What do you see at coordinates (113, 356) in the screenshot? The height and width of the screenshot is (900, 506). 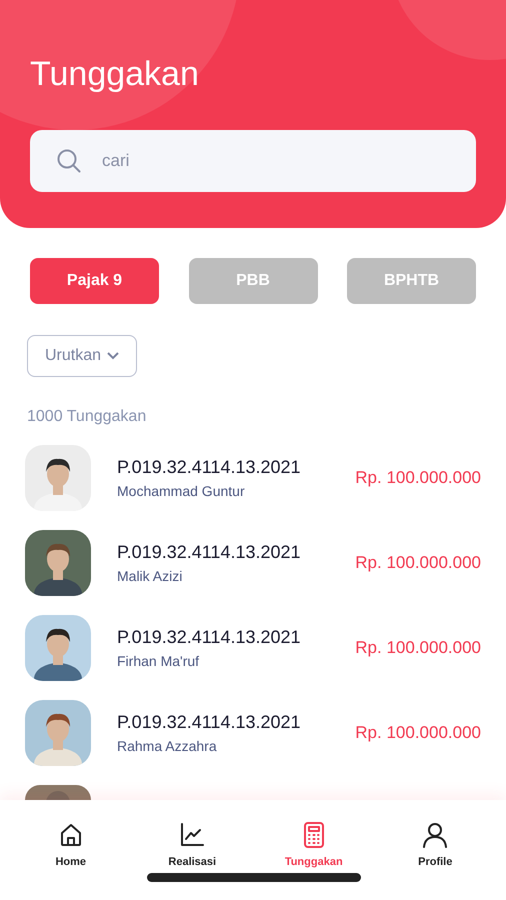 I see `chevron-down-icon` at bounding box center [113, 356].